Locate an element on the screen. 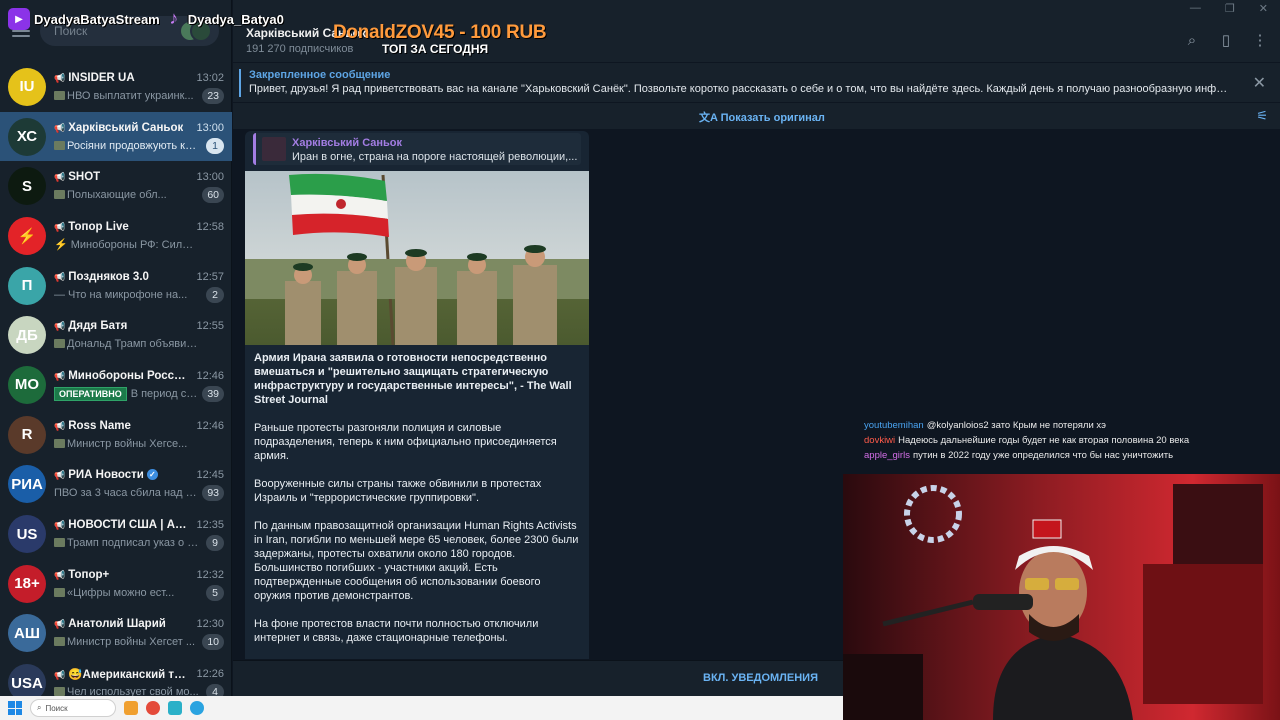 The image size is (1280, 720). minimize-icon: — is located at coordinates (1195, 8).